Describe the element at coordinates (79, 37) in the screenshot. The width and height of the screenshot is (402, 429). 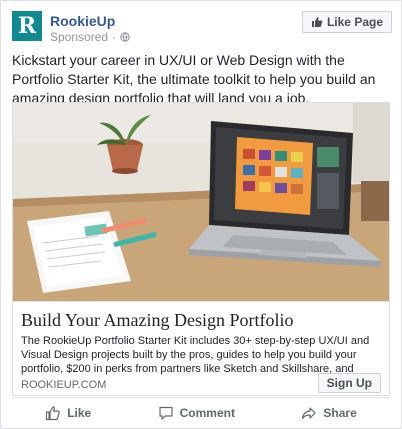
I see `sponsored-label: Sponsored` at that location.